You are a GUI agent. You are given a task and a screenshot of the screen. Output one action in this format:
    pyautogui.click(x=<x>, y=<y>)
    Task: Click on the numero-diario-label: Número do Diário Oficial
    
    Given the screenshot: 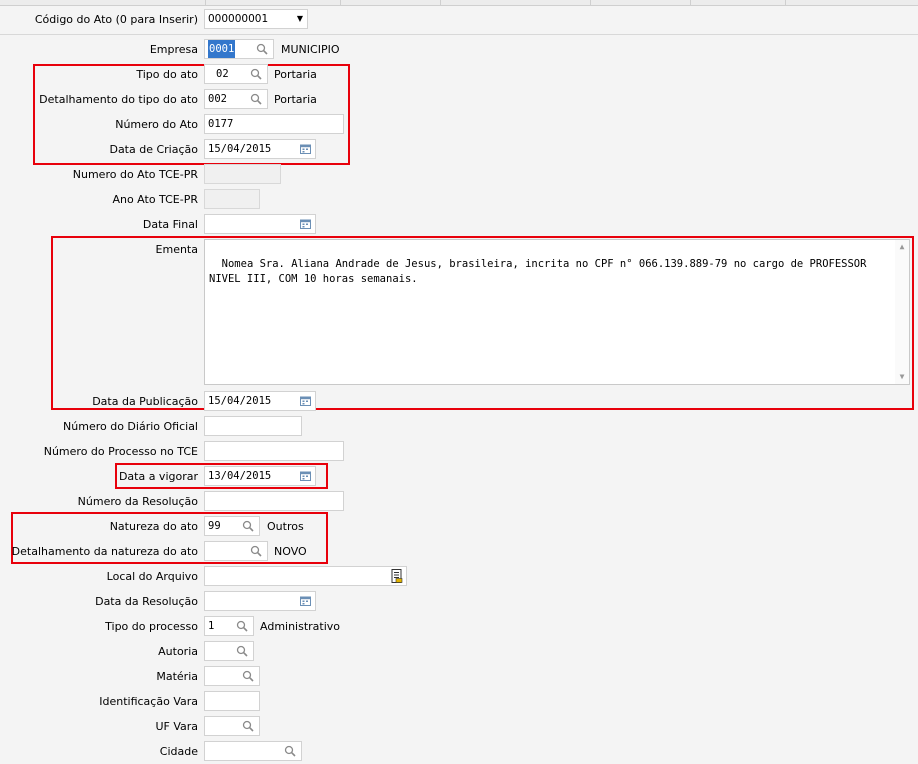 What is the action you would take?
    pyautogui.click(x=130, y=426)
    